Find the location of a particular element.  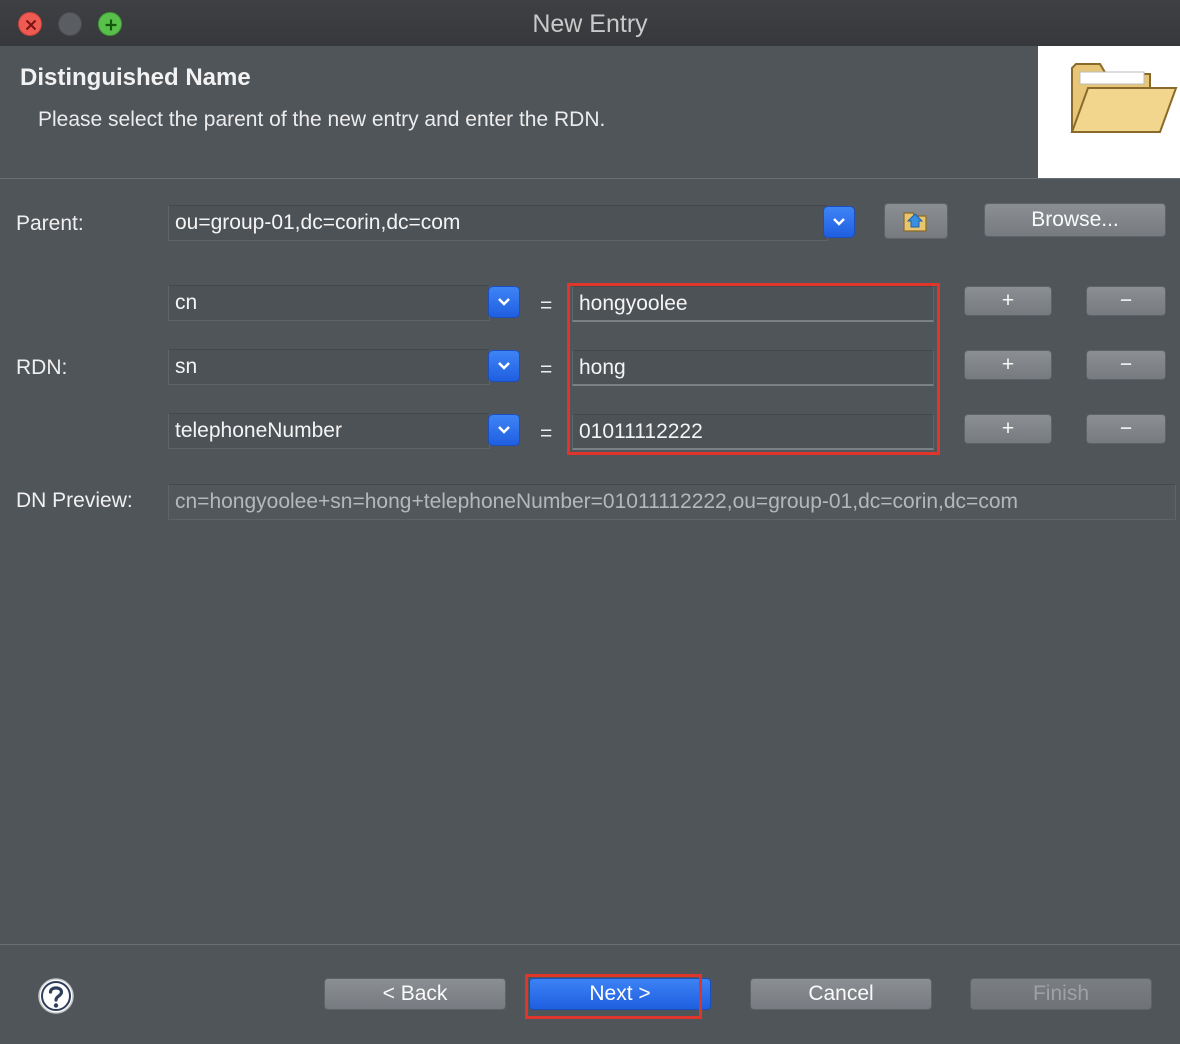

parent-combo: ou=group-01,dc=corin,dc=com is located at coordinates (498, 223).